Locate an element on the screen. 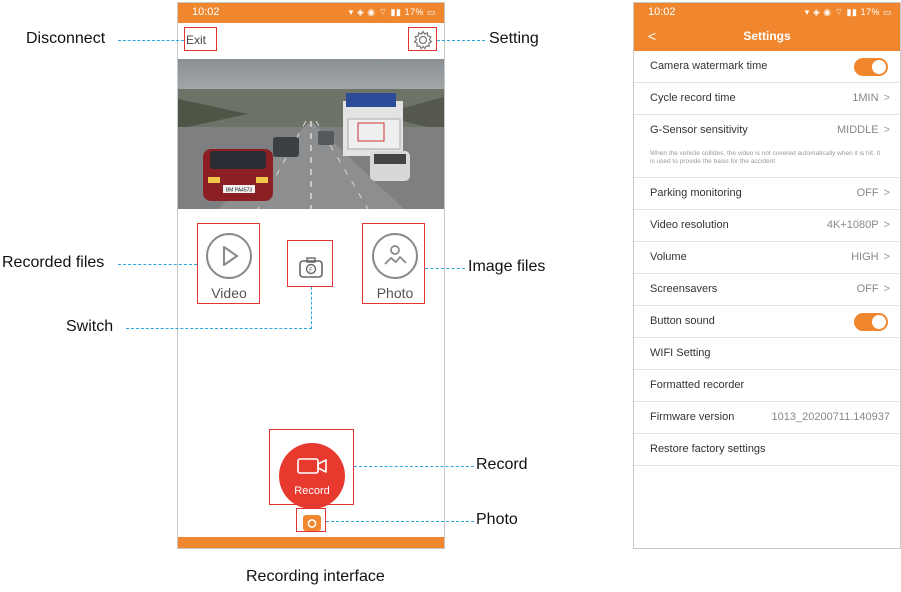 Image resolution: width=901 pixels, height=592 pixels. setting-formatted-recorder: Formatted recorder is located at coordinates (767, 386).